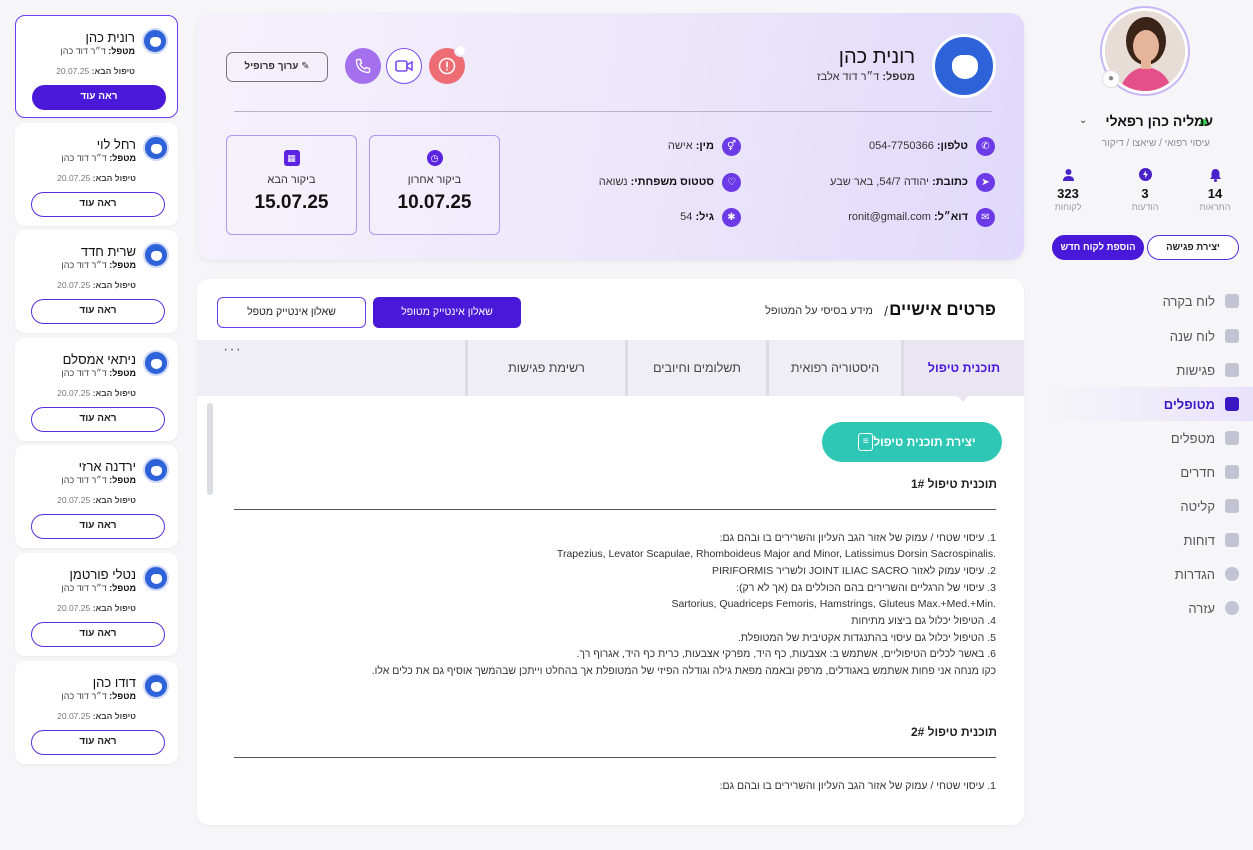 This screenshot has width=1253, height=850. I want to click on gender-icon: ⚥, so click(731, 146).